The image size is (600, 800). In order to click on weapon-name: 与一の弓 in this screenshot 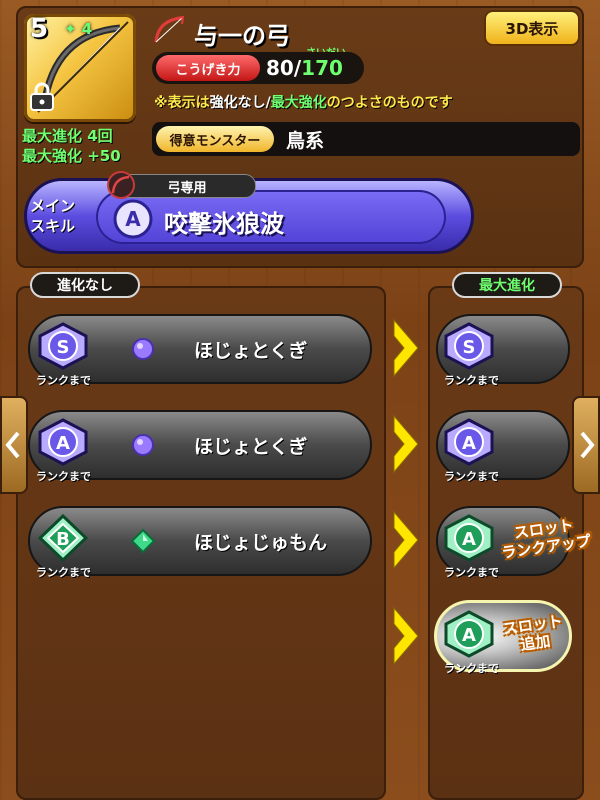, I will do `click(242, 36)`.